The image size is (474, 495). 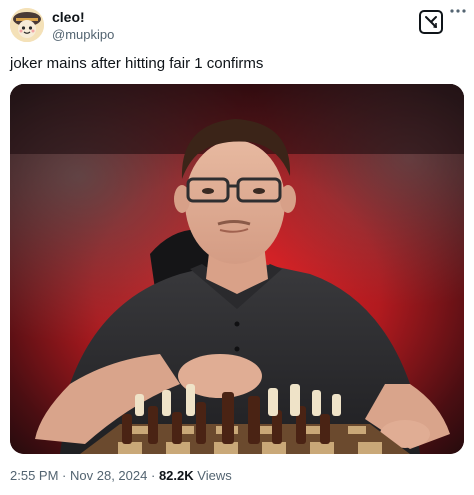 What do you see at coordinates (214, 475) in the screenshot?
I see `views-label: Views` at bounding box center [214, 475].